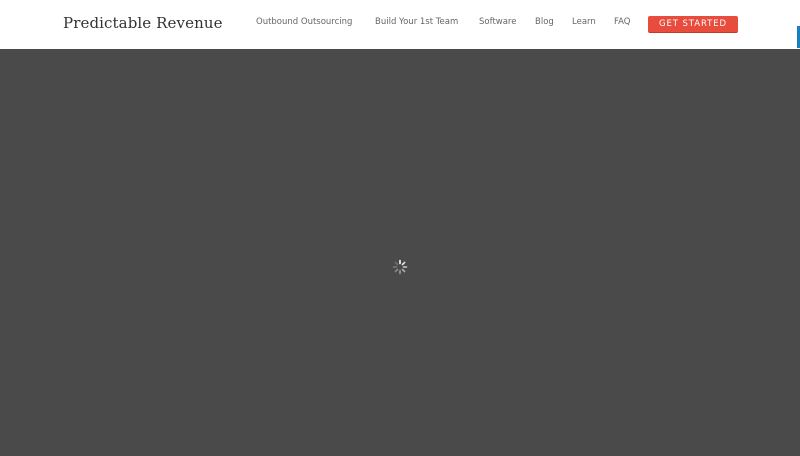  I want to click on nav-link-label: Learn, so click(584, 22).